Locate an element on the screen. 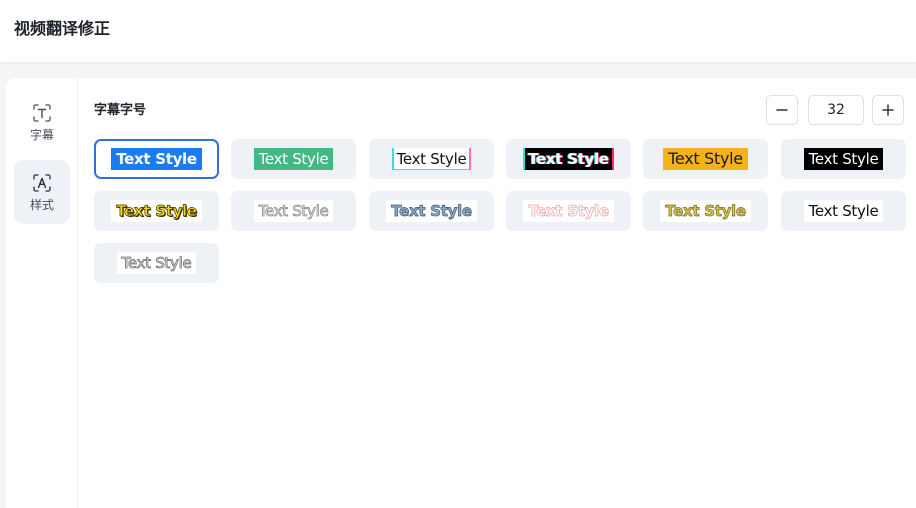 This screenshot has width=916, height=508. style-card-3: Text Style is located at coordinates (431, 159).